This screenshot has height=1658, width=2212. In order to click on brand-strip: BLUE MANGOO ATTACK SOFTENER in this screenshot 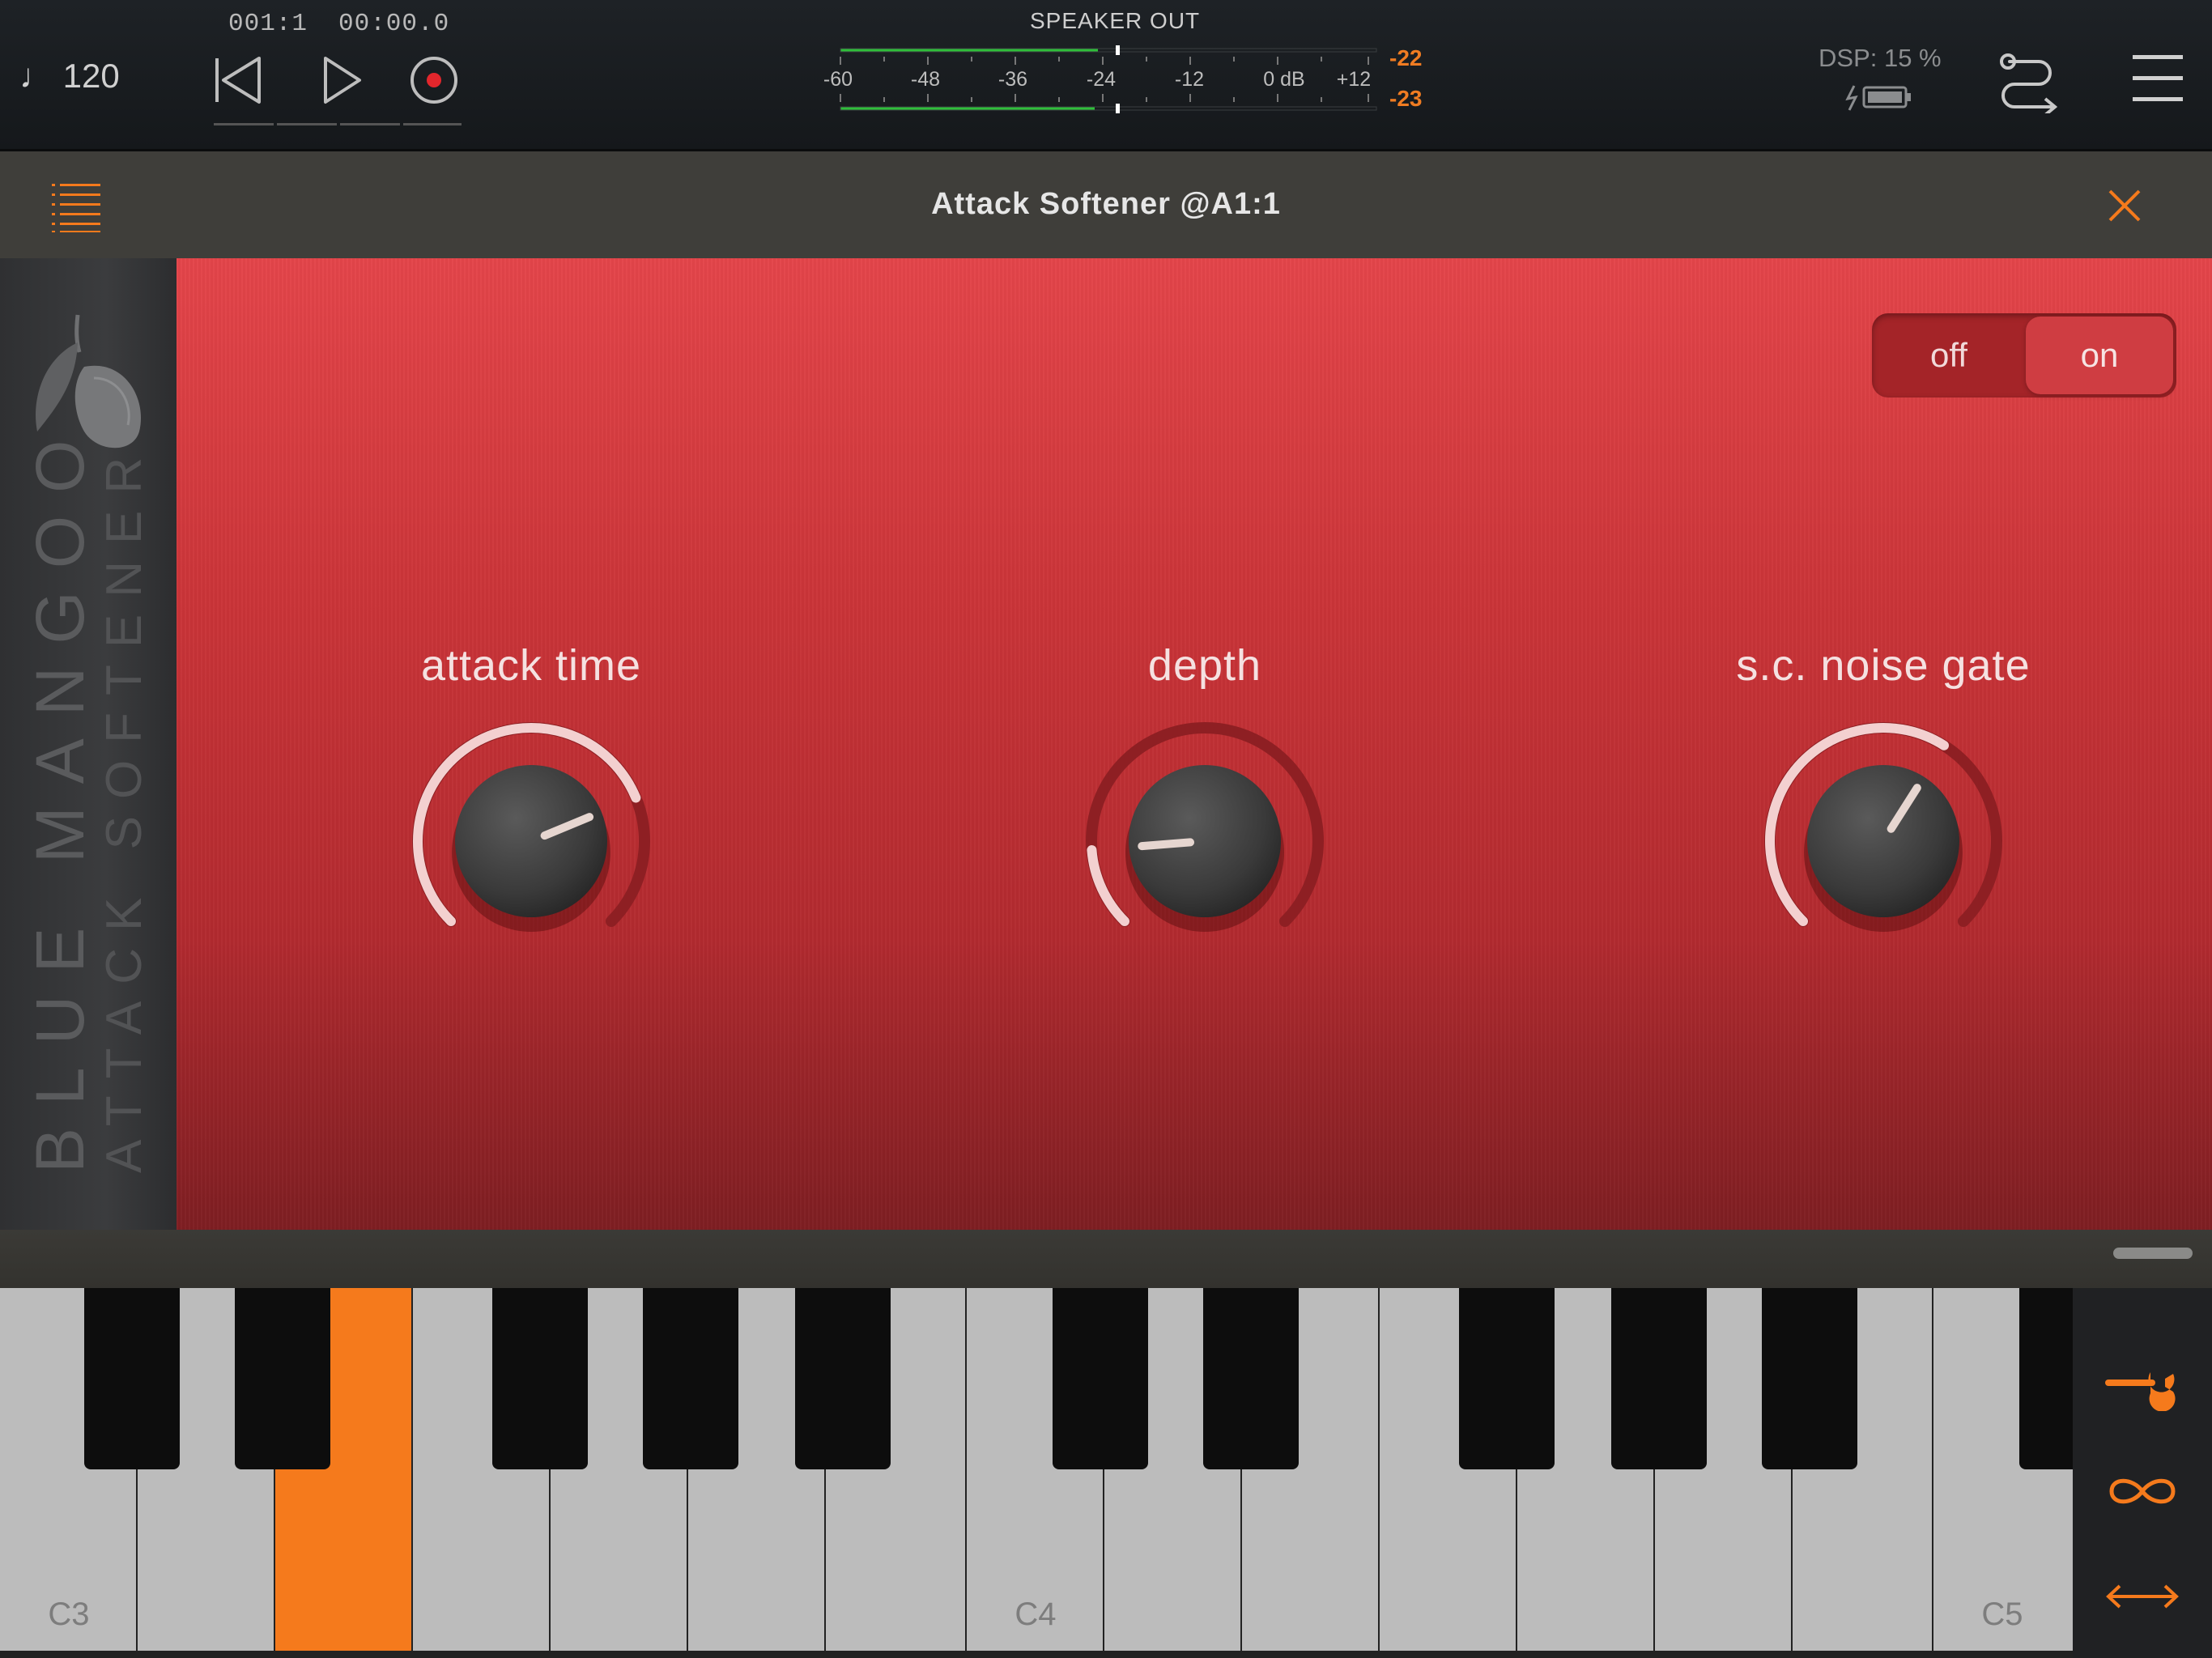, I will do `click(88, 744)`.